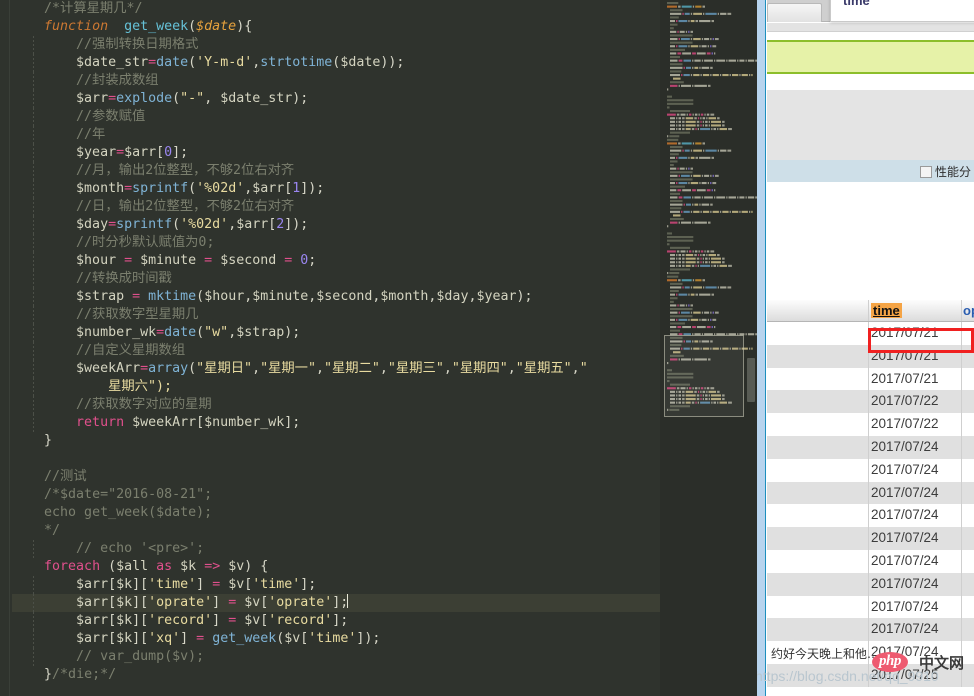  What do you see at coordinates (296, 224) in the screenshot?
I see `code-token: ]);` at bounding box center [296, 224].